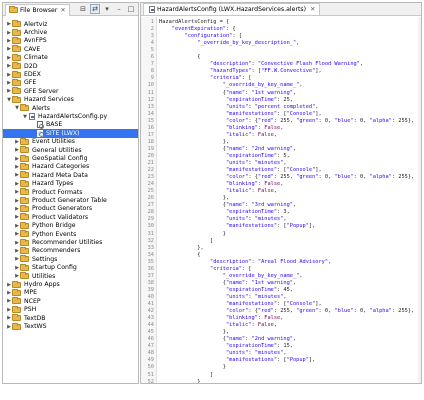  Describe the element at coordinates (95, 9) in the screenshot. I see `link-with-editor-icon: ⇄` at that location.